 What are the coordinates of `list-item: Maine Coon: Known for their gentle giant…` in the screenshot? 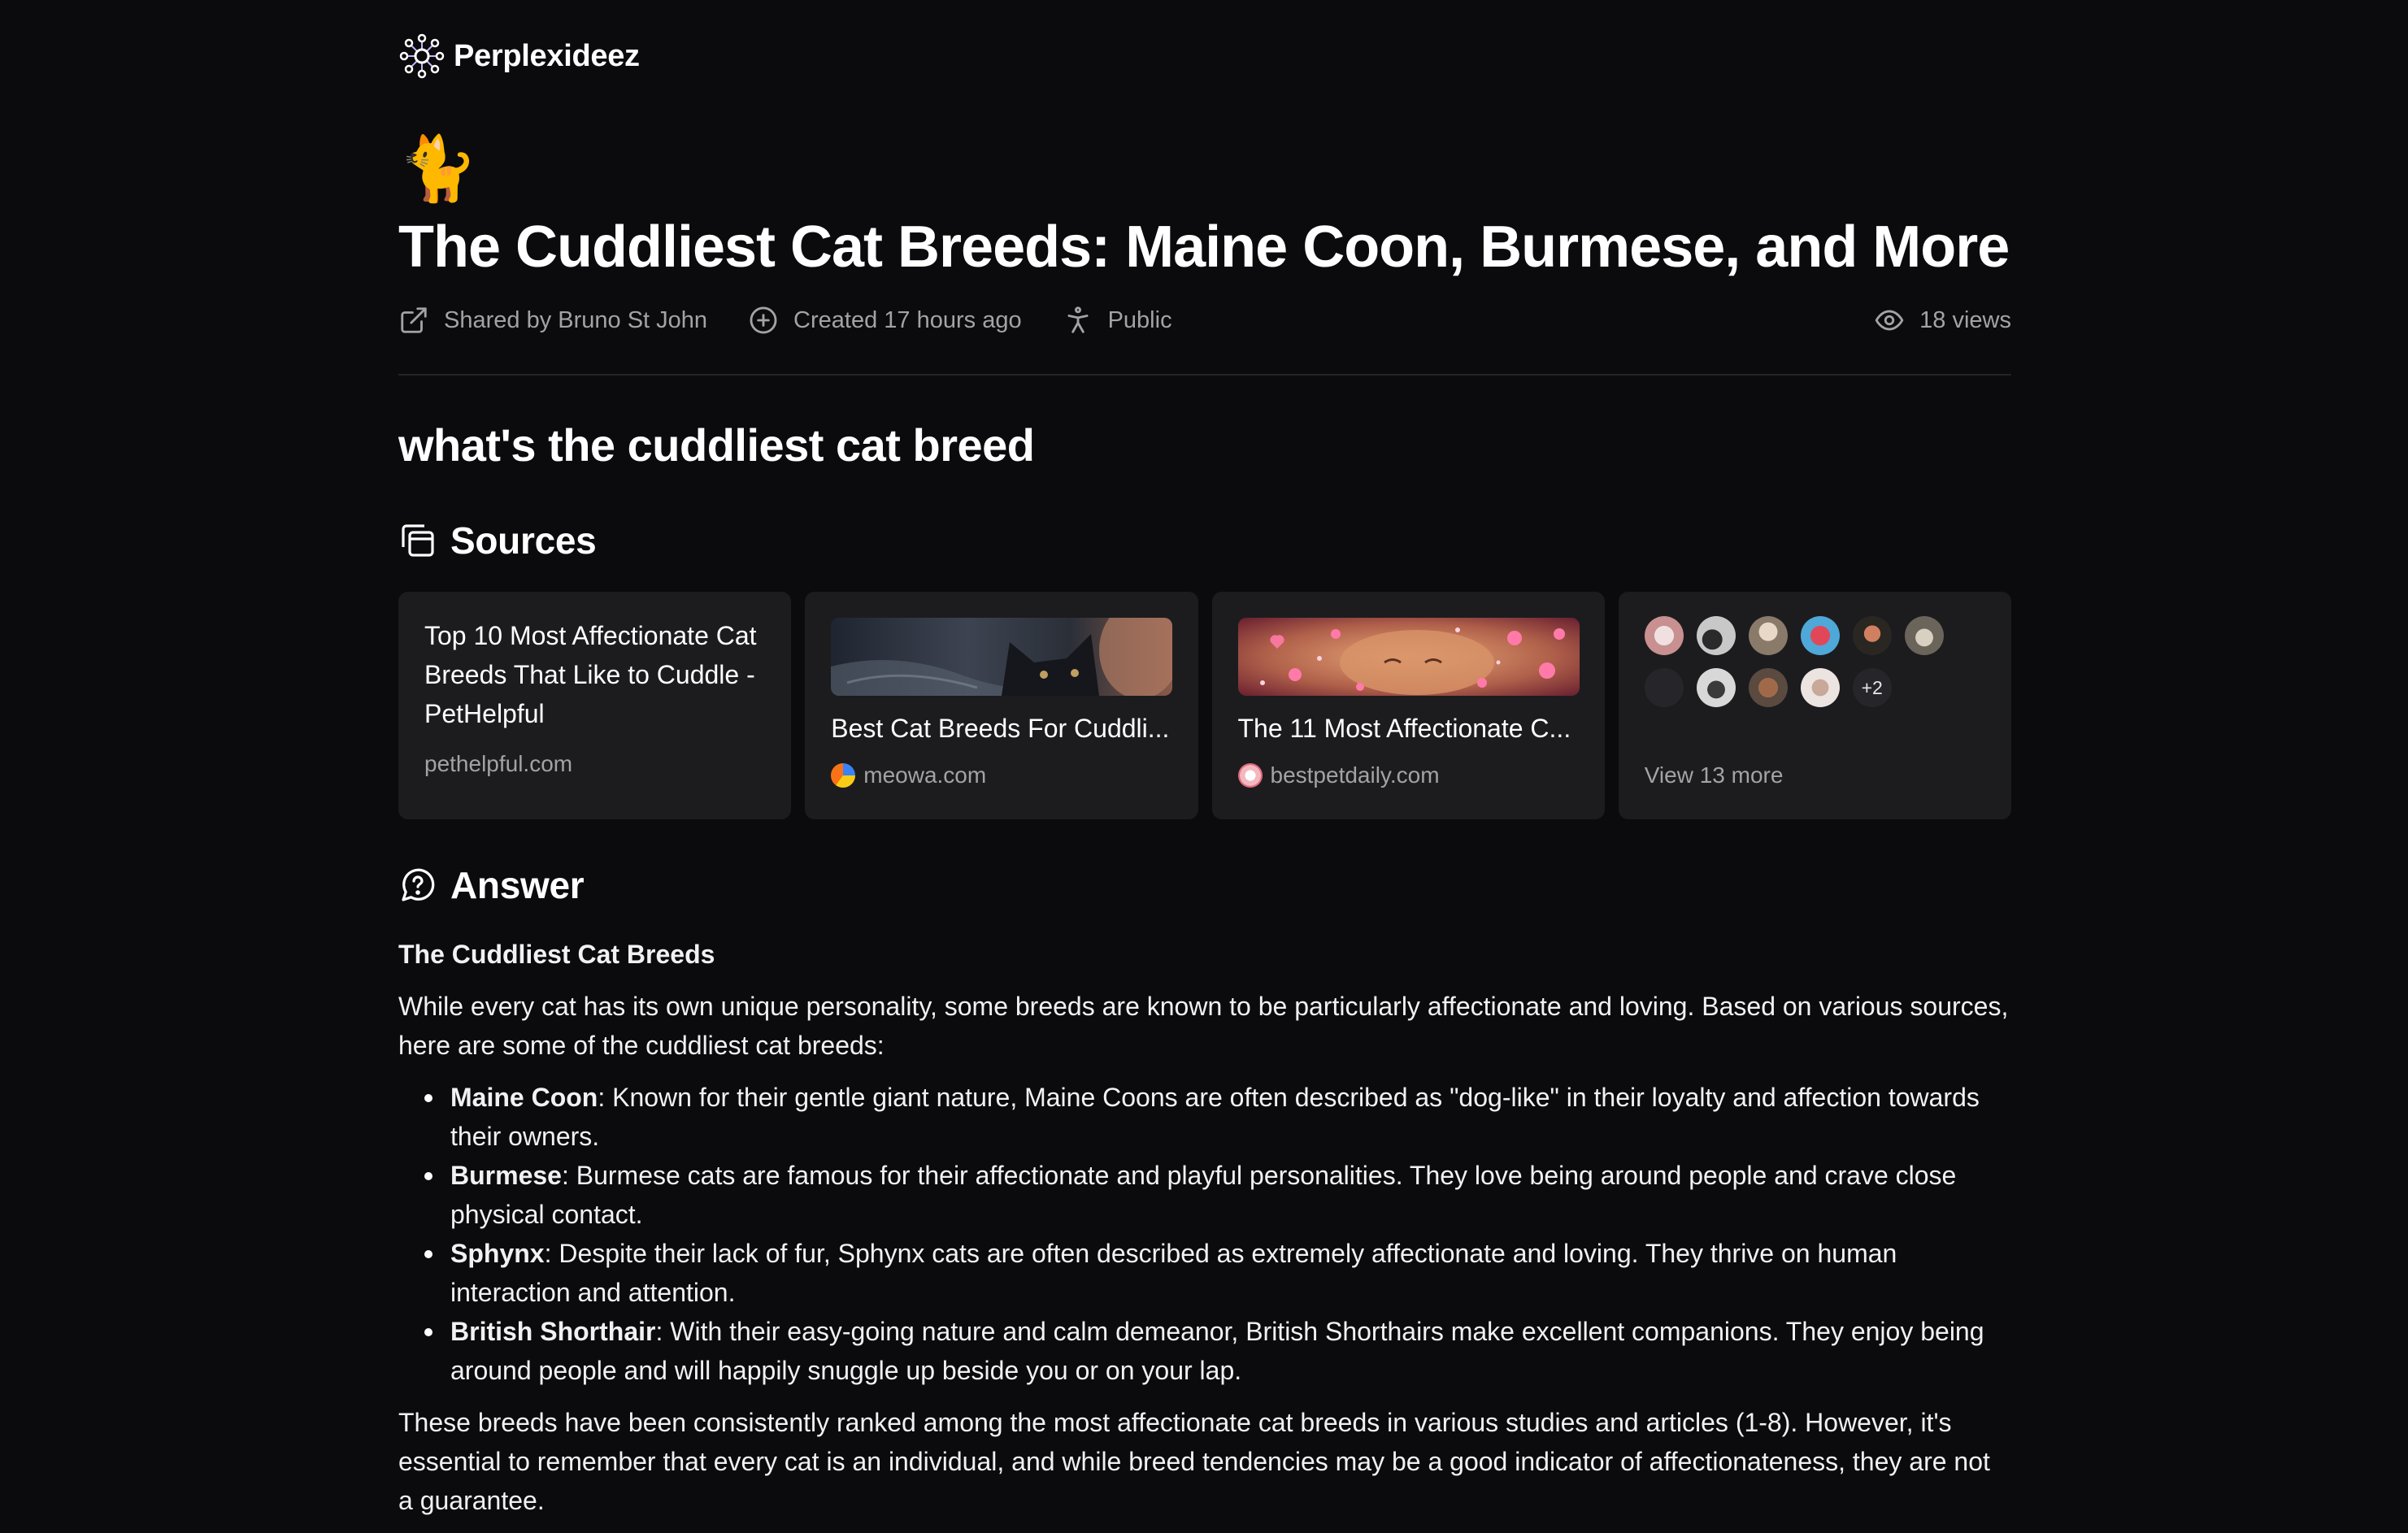 It's located at (1204, 1117).